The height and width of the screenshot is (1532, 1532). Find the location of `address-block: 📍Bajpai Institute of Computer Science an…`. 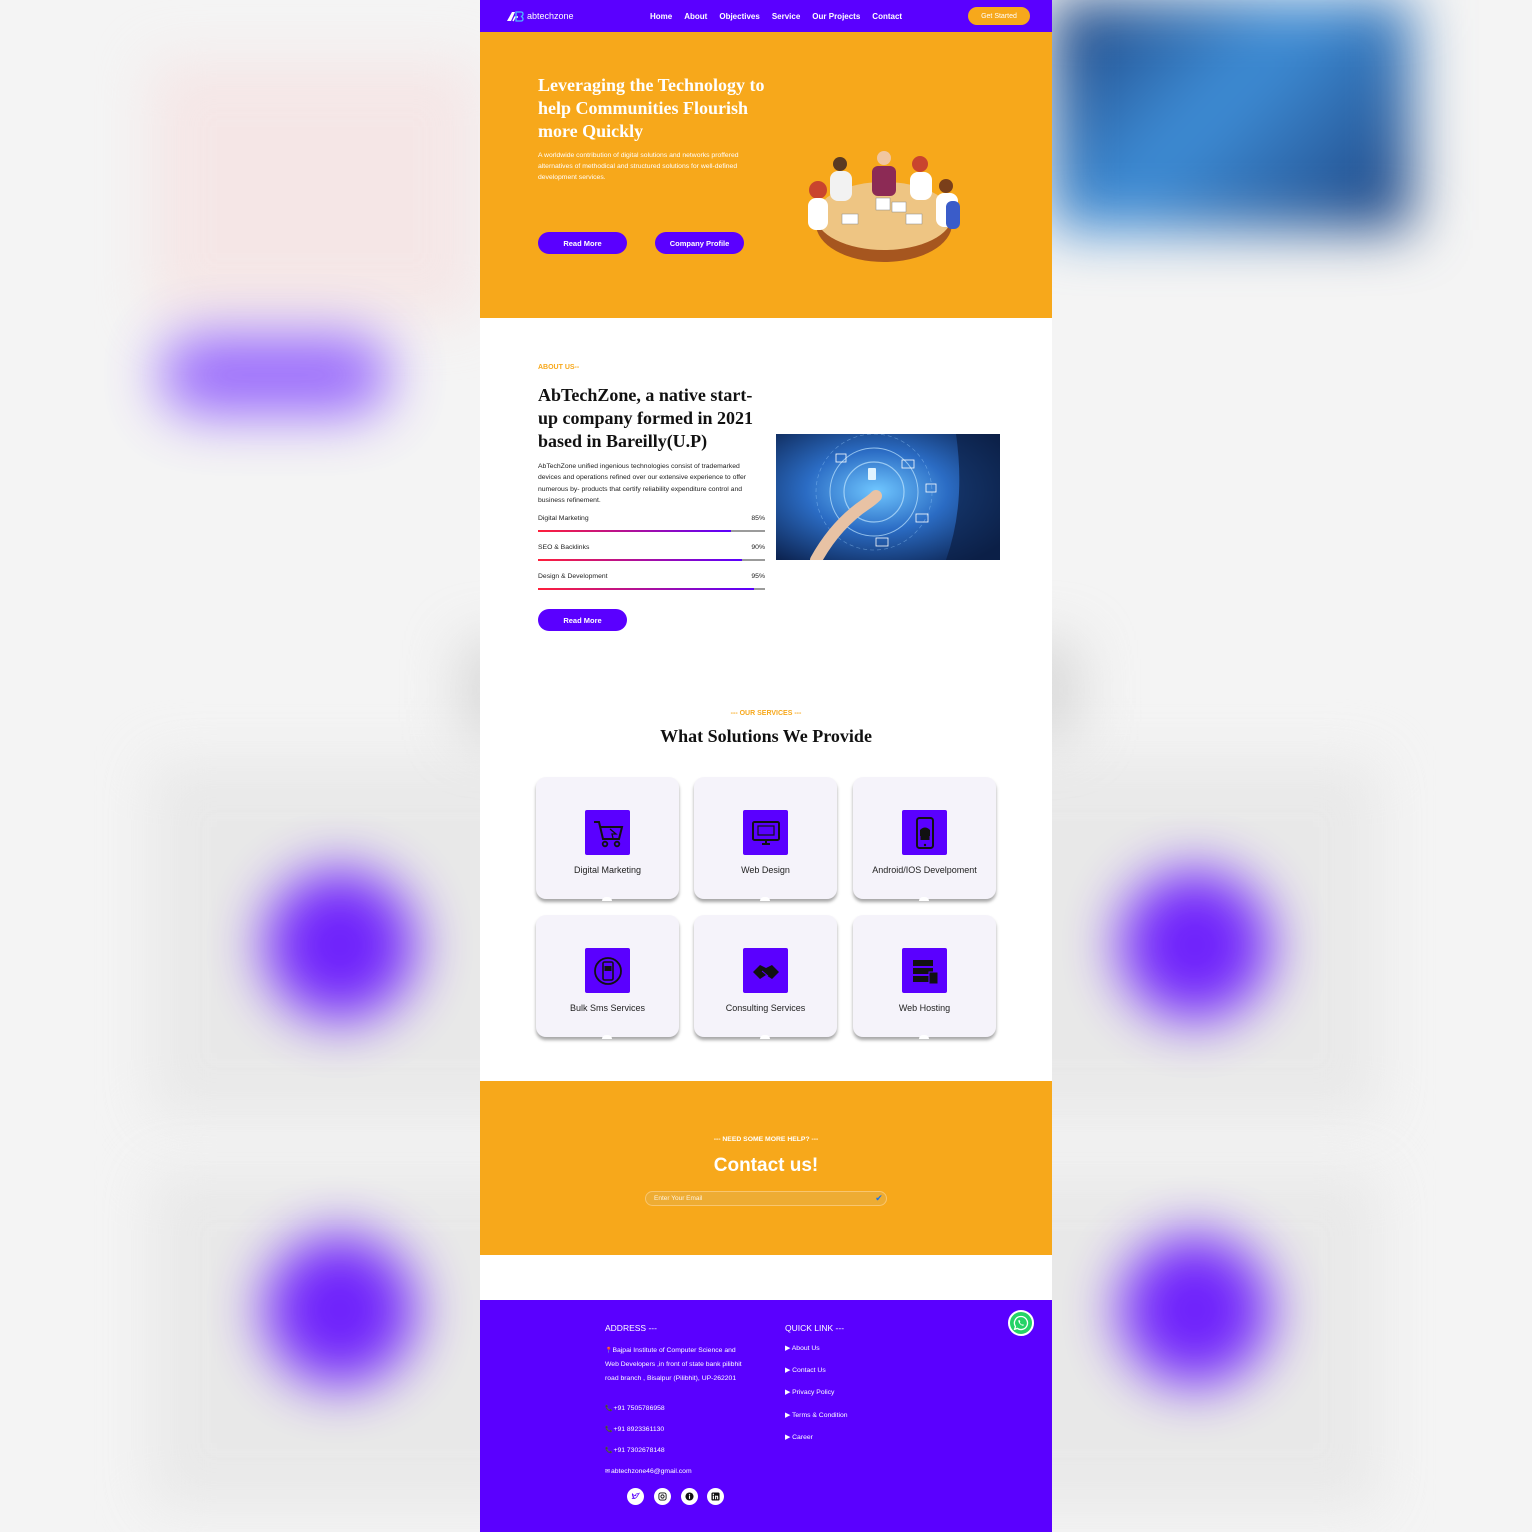

address-block: 📍Bajpai Institute of Computer Science an… is located at coordinates (678, 1364).